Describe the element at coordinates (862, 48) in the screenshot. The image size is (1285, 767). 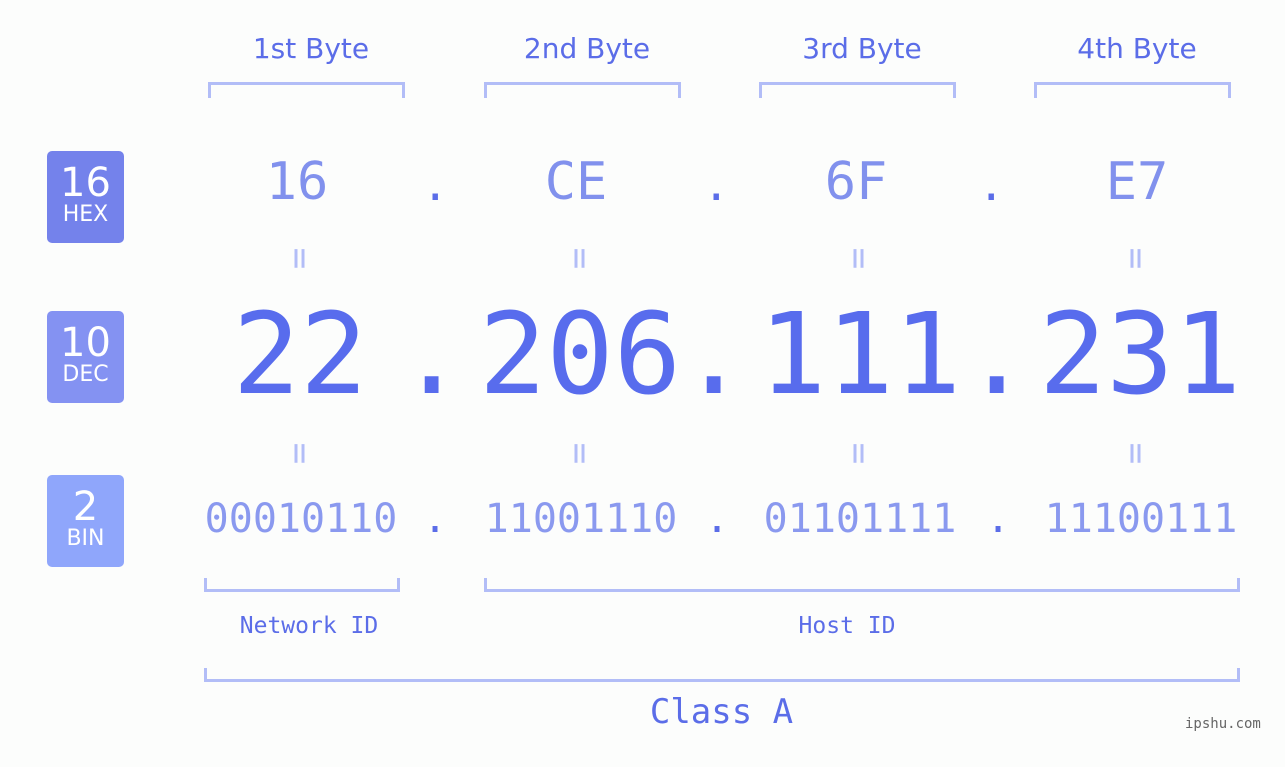
I see `byte-label-3: 3rd Byte` at that location.